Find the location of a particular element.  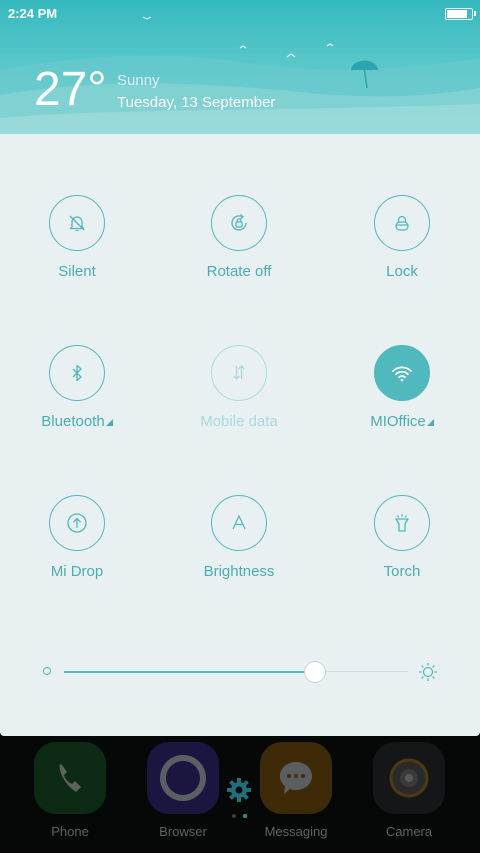

toggle-bluetooth-label: Bluetooth is located at coordinates (78, 421).